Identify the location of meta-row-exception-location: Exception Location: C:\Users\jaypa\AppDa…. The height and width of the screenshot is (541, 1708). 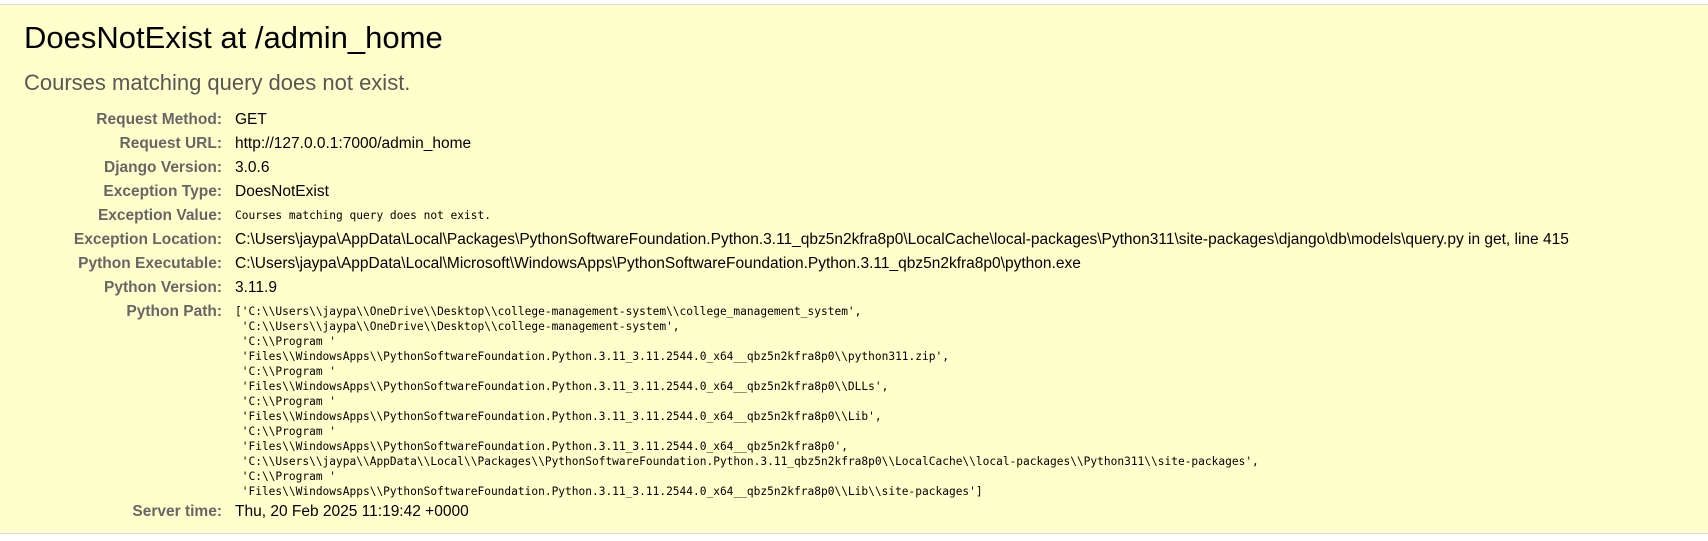
(854, 240).